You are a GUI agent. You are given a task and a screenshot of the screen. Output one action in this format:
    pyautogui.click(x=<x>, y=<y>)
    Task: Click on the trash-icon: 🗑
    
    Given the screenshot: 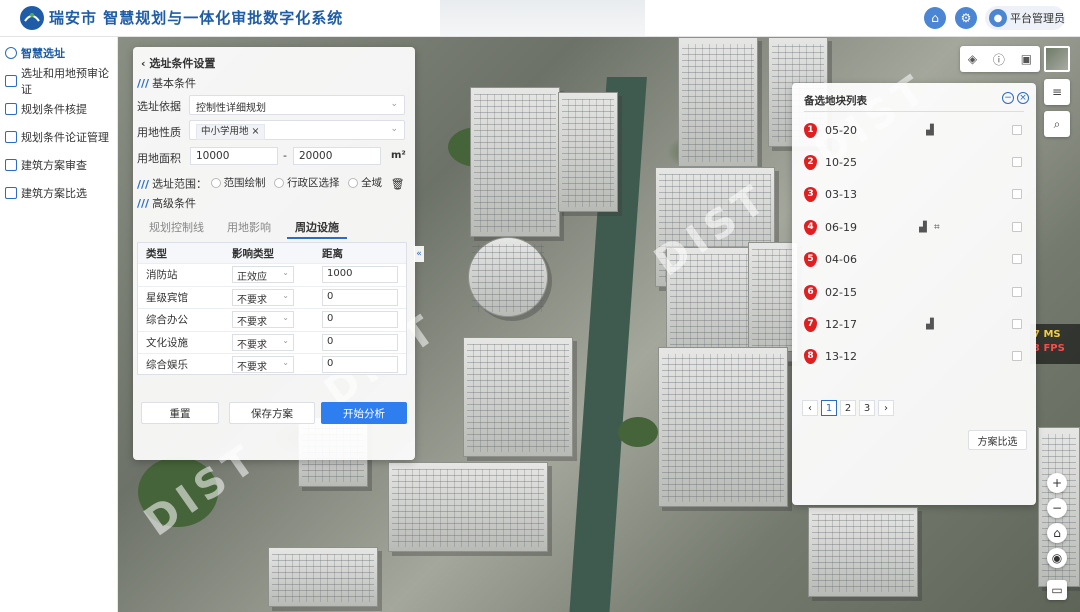 What is the action you would take?
    pyautogui.click(x=398, y=184)
    